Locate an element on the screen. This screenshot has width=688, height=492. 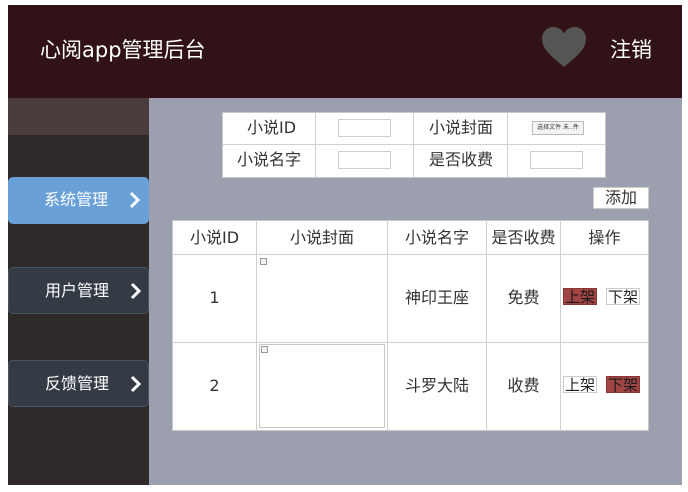
column-header-cover: 小说封面 is located at coordinates (321, 237).